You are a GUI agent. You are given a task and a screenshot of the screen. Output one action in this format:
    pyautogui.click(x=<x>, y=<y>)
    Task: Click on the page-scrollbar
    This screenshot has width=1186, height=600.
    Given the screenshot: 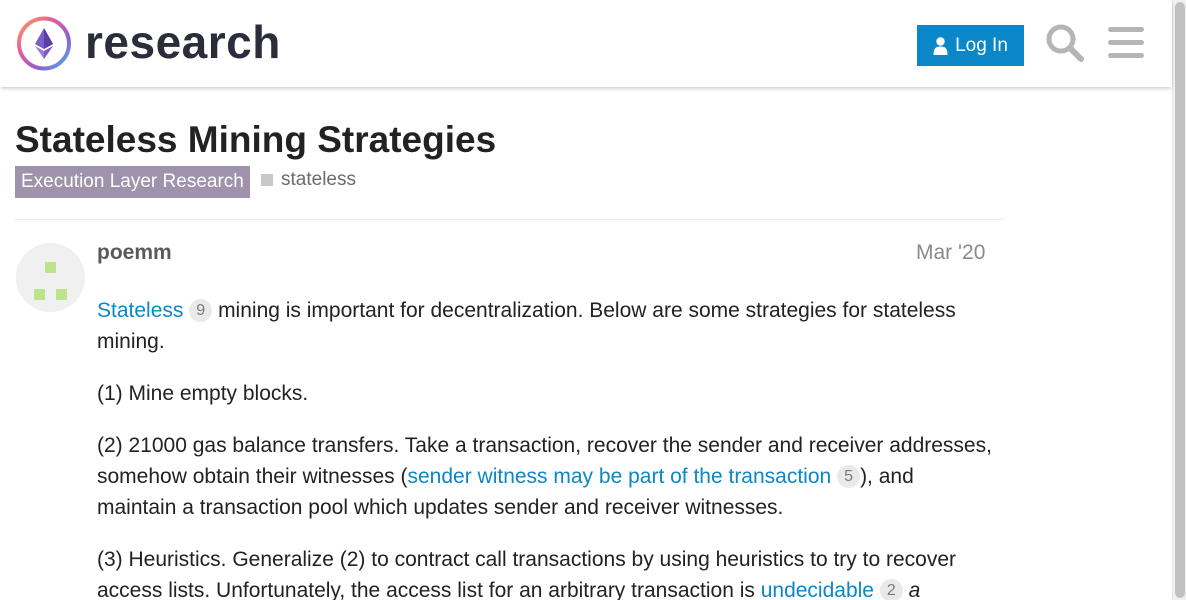 What is the action you would take?
    pyautogui.click(x=1179, y=300)
    